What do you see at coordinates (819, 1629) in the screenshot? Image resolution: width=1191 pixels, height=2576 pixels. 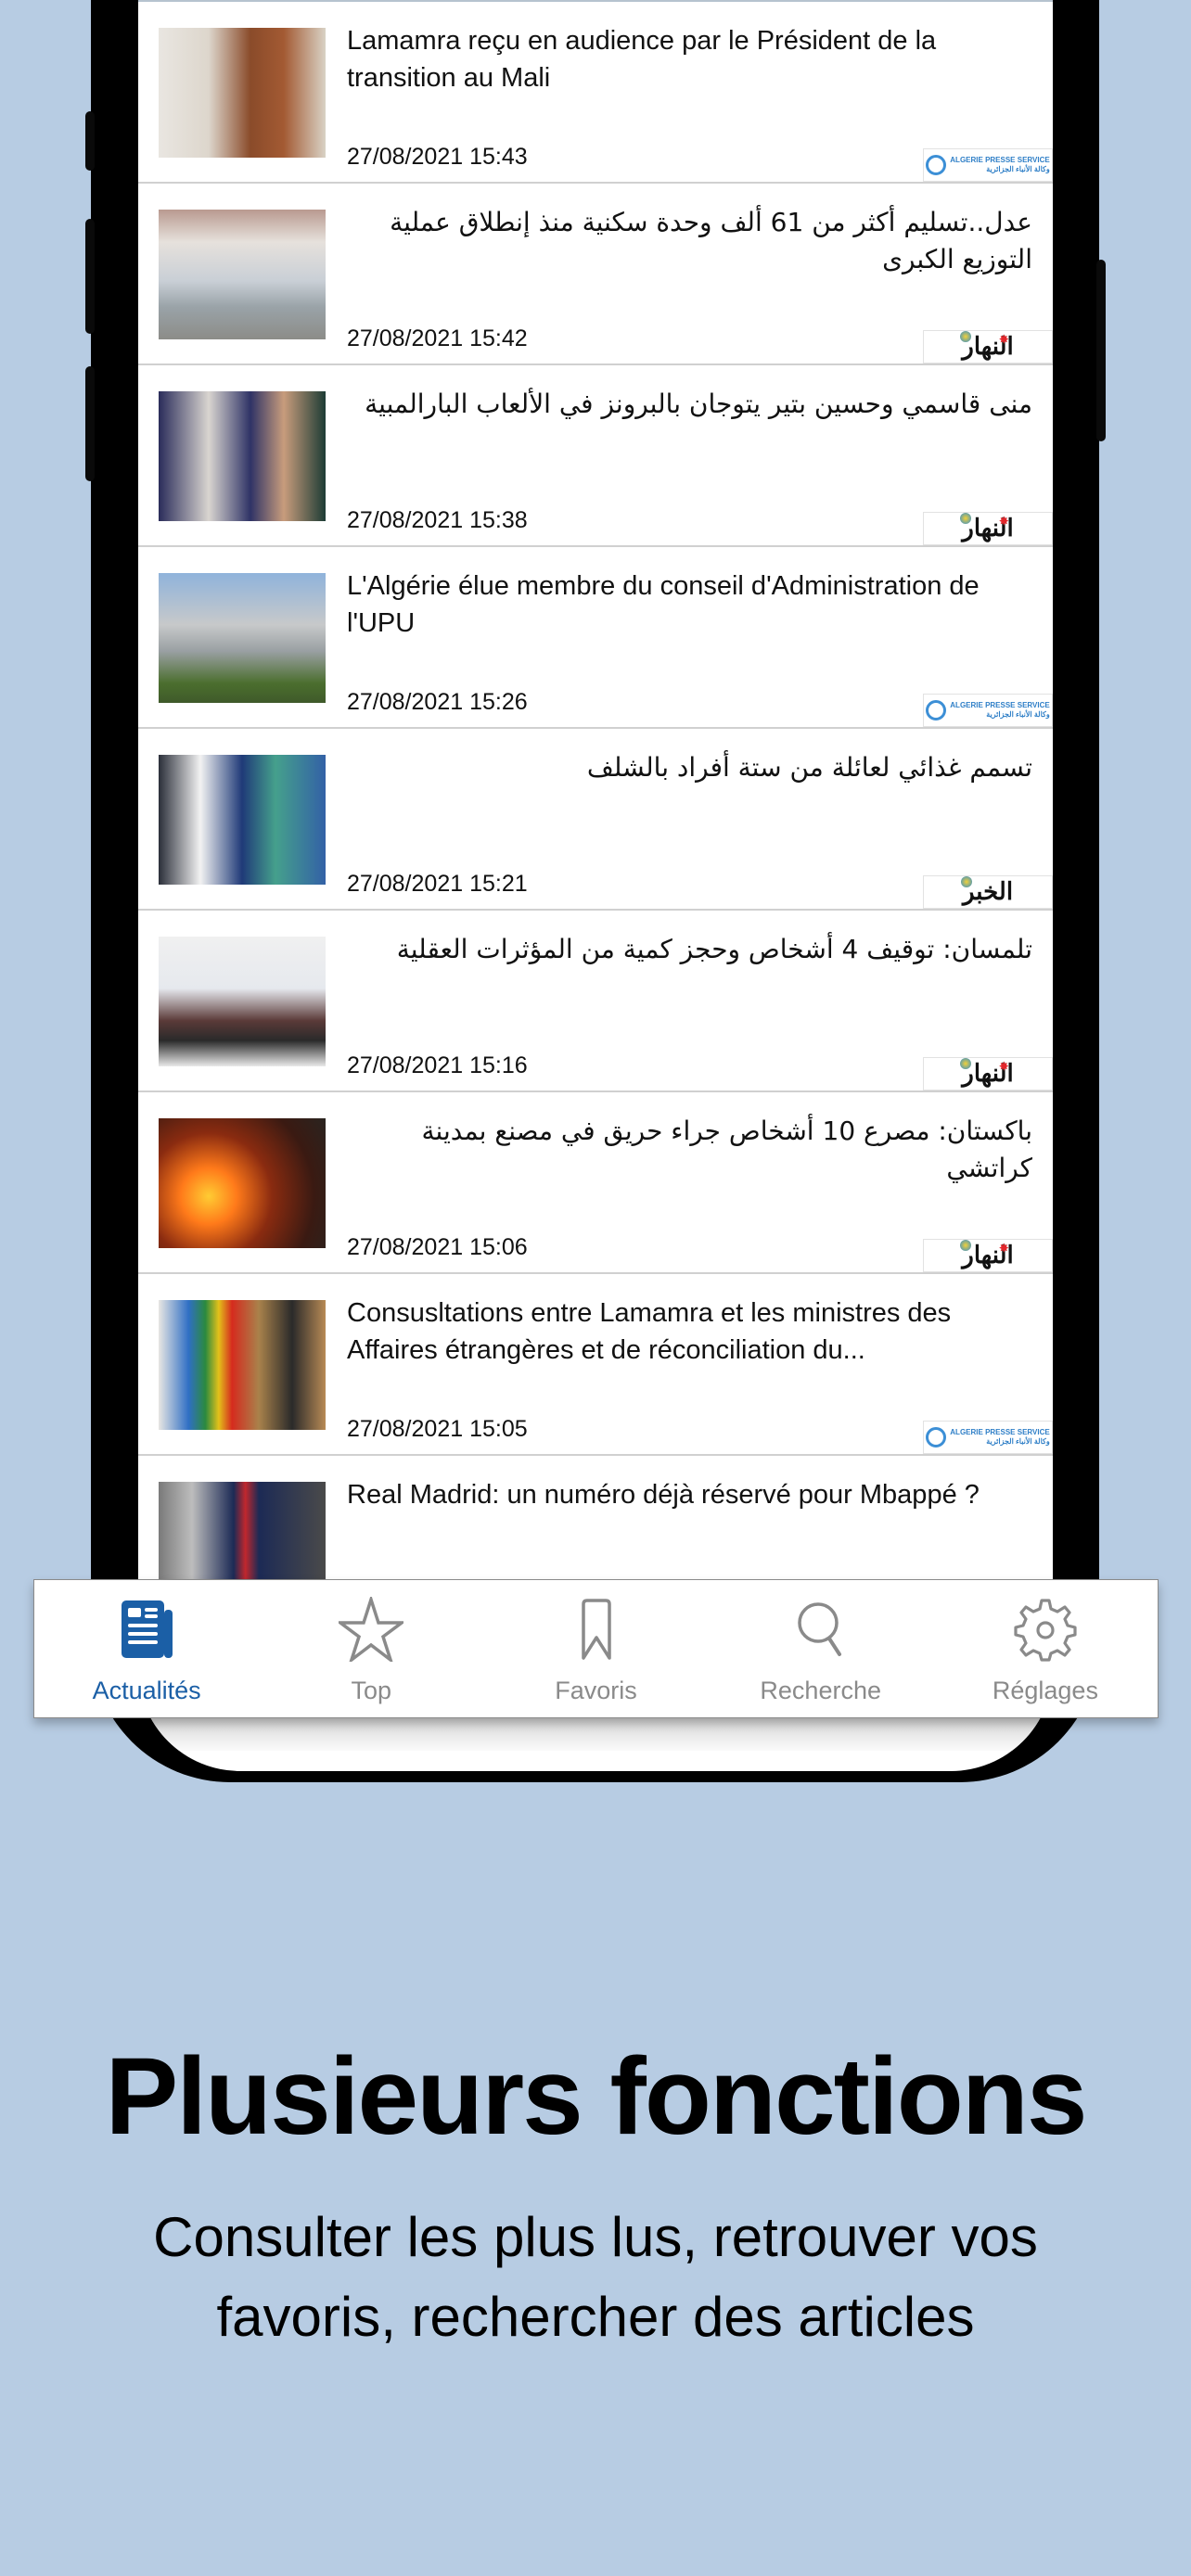 I see `search-icon` at bounding box center [819, 1629].